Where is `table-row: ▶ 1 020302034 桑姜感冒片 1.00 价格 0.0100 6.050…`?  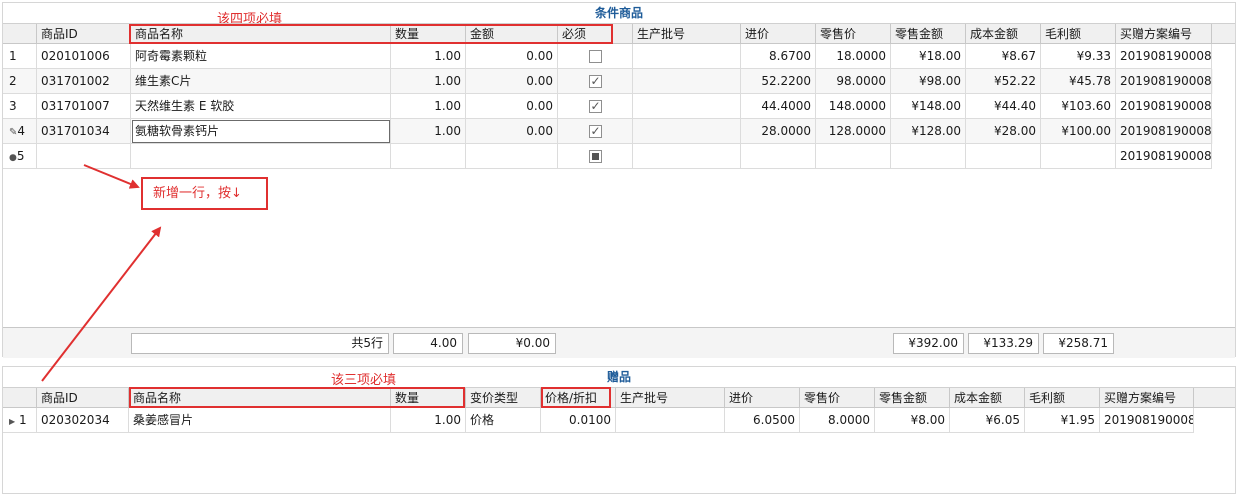
table-row: ▶ 1 020302034 桑姜感冒片 1.00 价格 0.0100 6.050… is located at coordinates (599, 420).